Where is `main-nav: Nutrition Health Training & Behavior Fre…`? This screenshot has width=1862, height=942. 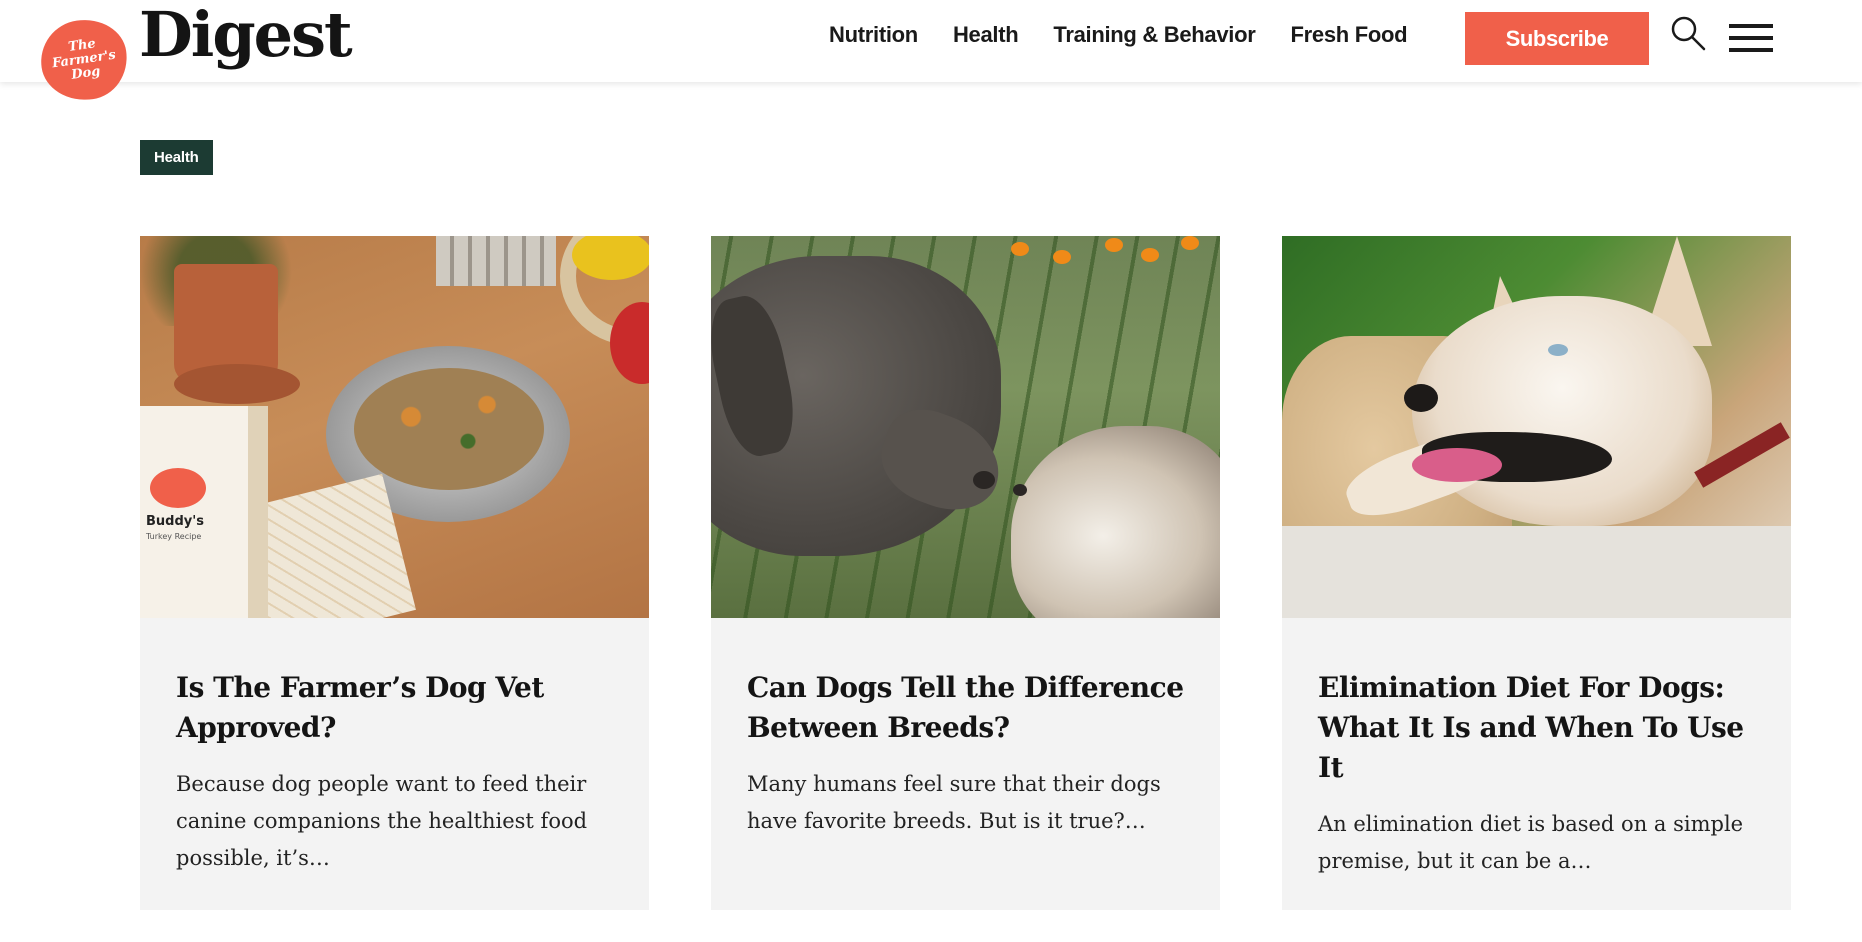 main-nav: Nutrition Health Training & Behavior Fre… is located at coordinates (1135, 35).